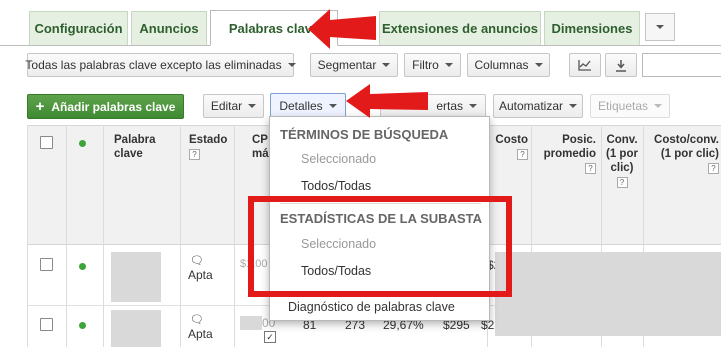 Image resolution: width=721 pixels, height=347 pixels. I want to click on cpc-redacted, so click(251, 323).